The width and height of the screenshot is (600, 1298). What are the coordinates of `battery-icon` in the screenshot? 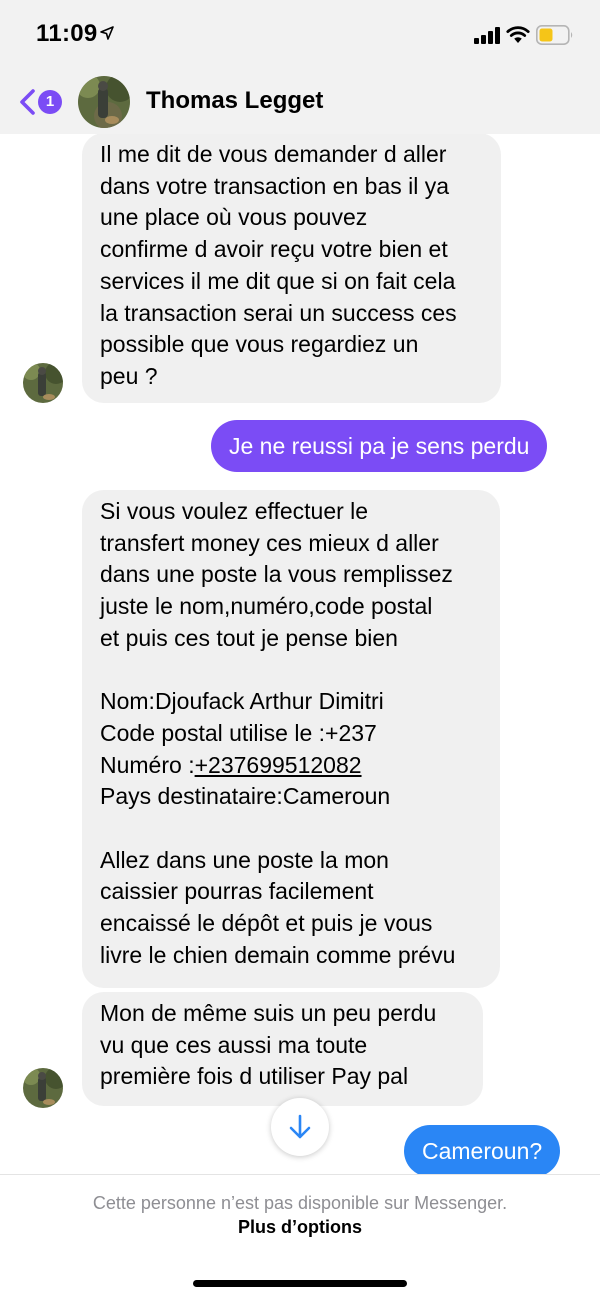 It's located at (554, 35).